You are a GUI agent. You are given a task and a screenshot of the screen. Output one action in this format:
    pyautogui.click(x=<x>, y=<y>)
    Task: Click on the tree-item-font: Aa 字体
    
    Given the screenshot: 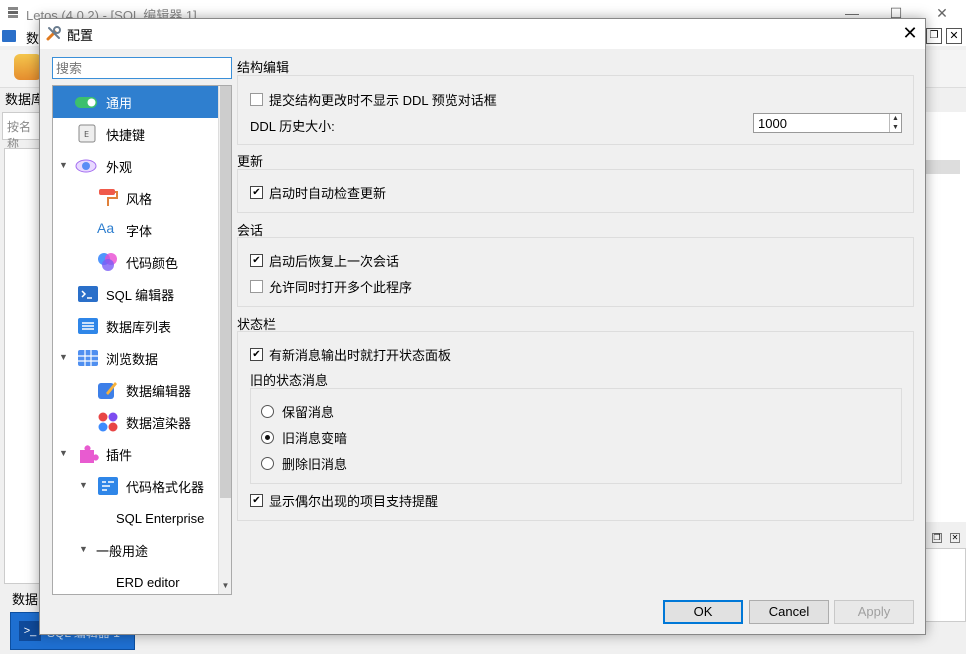 What is the action you would take?
    pyautogui.click(x=135, y=230)
    